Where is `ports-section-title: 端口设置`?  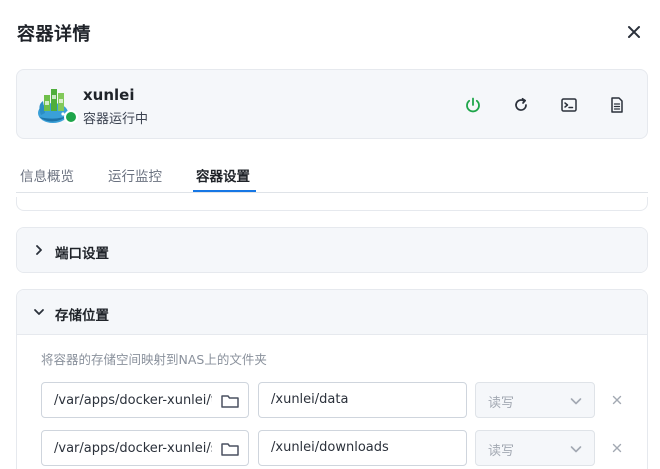 ports-section-title: 端口设置 is located at coordinates (82, 254).